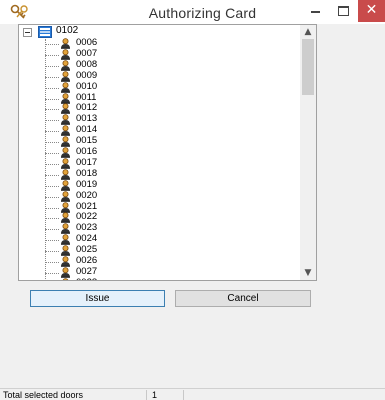  What do you see at coordinates (87, 260) in the screenshot?
I see `tree-item-label: 0026` at bounding box center [87, 260].